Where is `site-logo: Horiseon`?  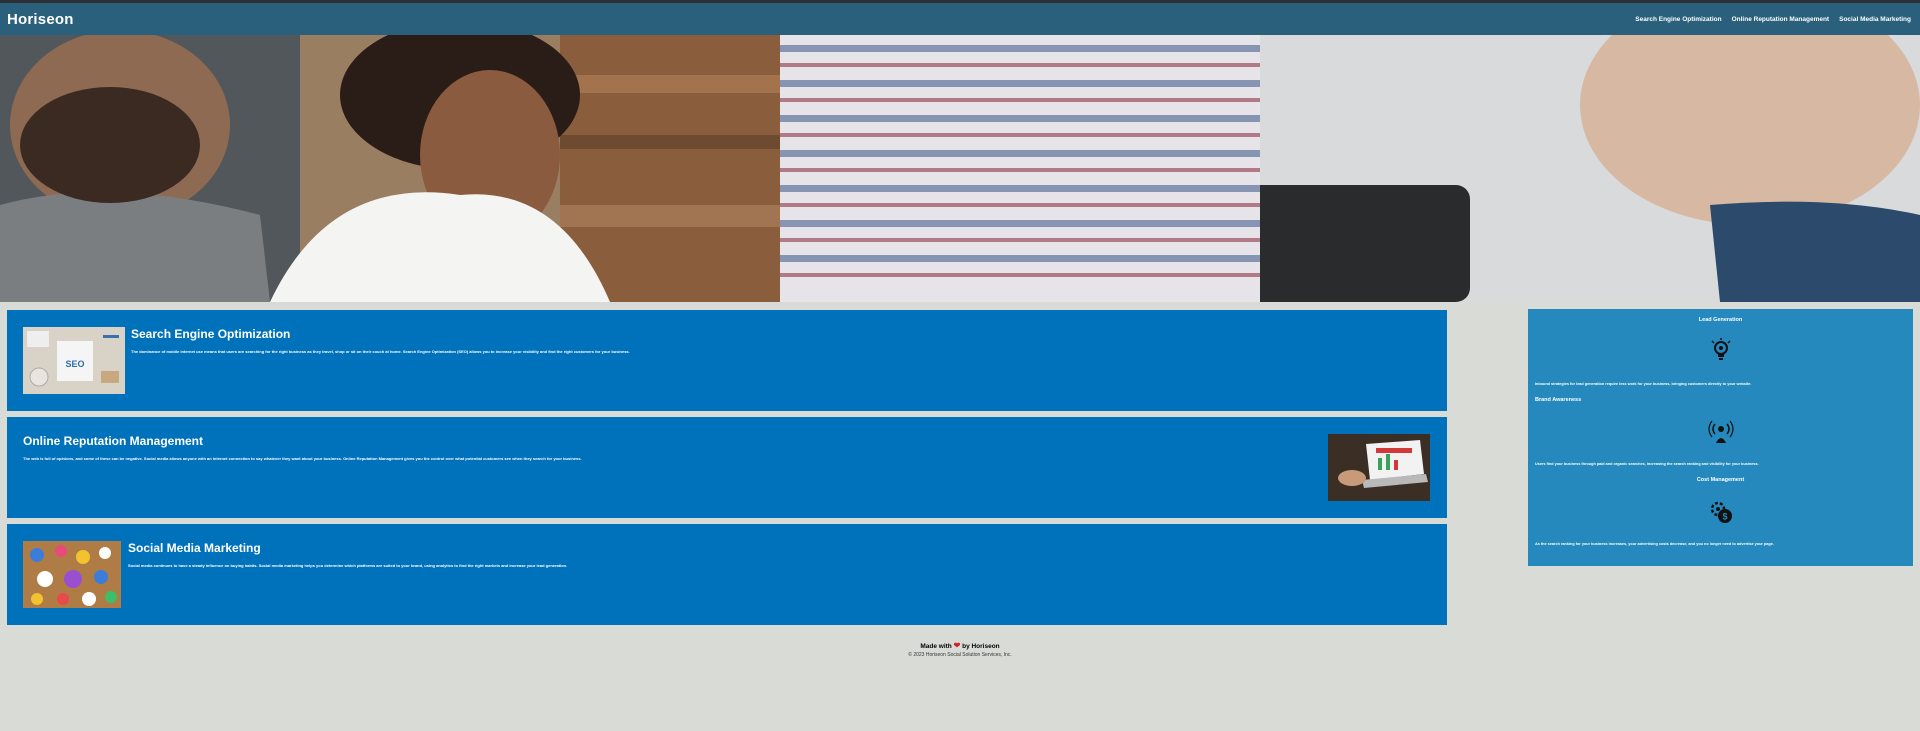 site-logo: Horiseon is located at coordinates (40, 19).